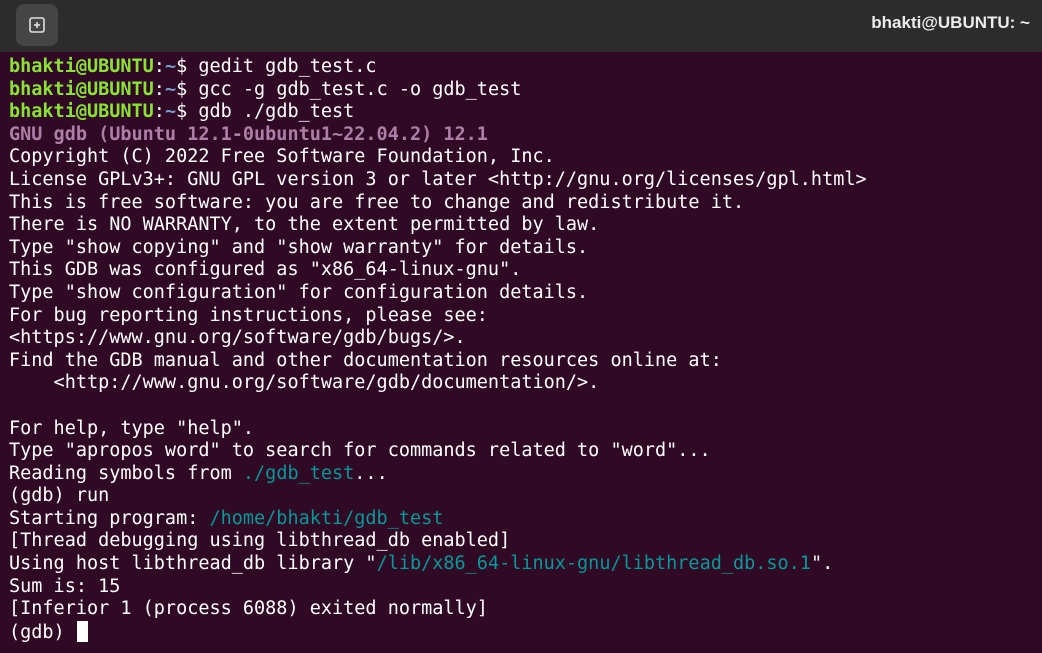 The height and width of the screenshot is (653, 1042). I want to click on new-tab-button, so click(37, 25).